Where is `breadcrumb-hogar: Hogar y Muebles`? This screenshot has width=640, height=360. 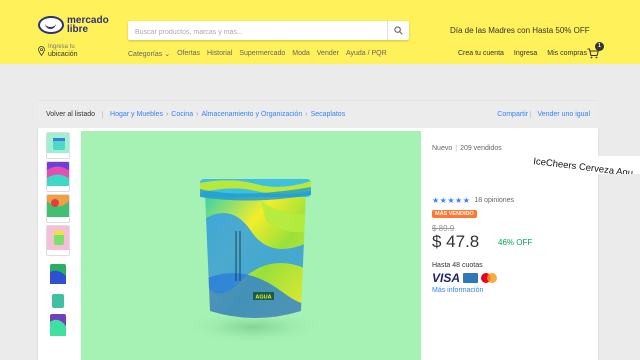
breadcrumb-hogar: Hogar y Muebles is located at coordinates (136, 114).